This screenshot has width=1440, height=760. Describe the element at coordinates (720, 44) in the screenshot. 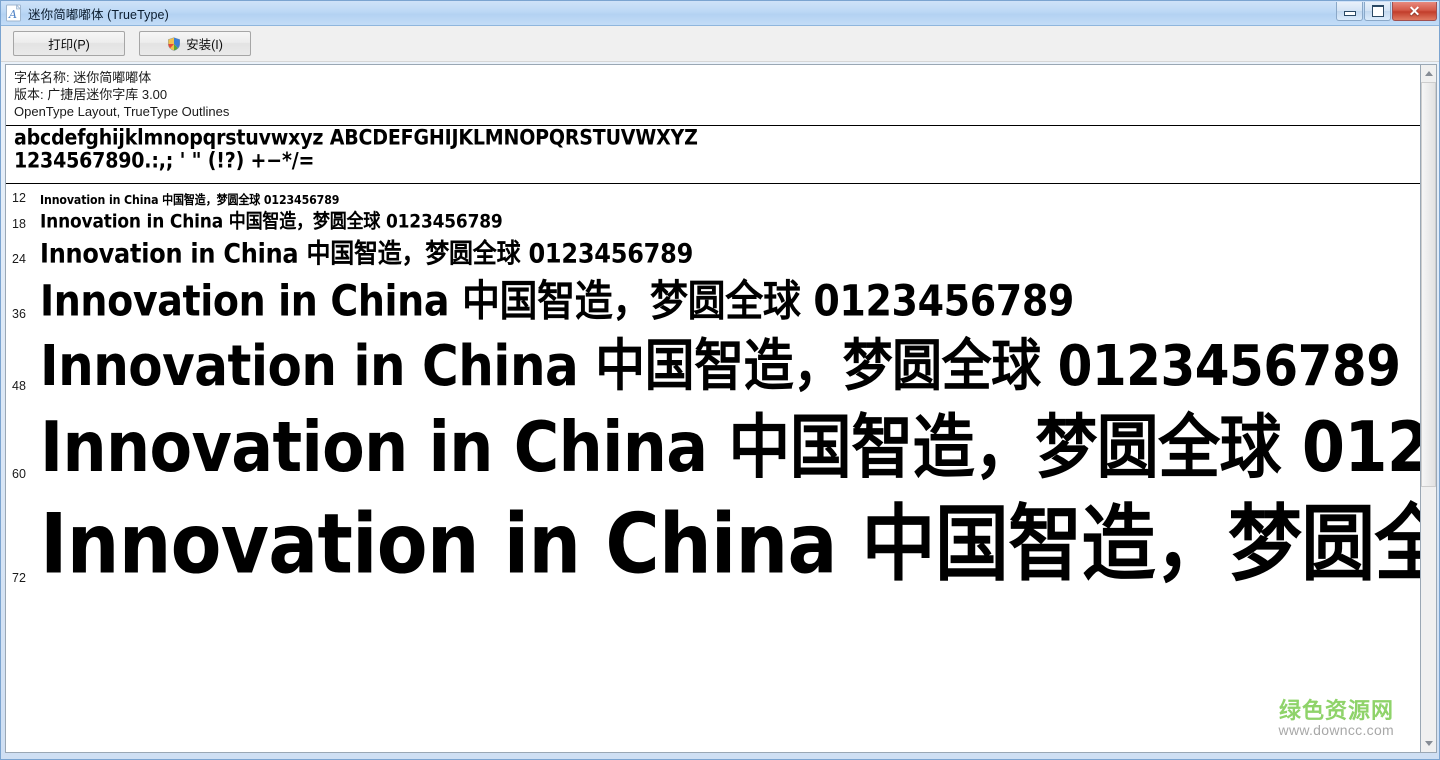

I see `toolbar: 打印(P) 安装(I)` at that location.